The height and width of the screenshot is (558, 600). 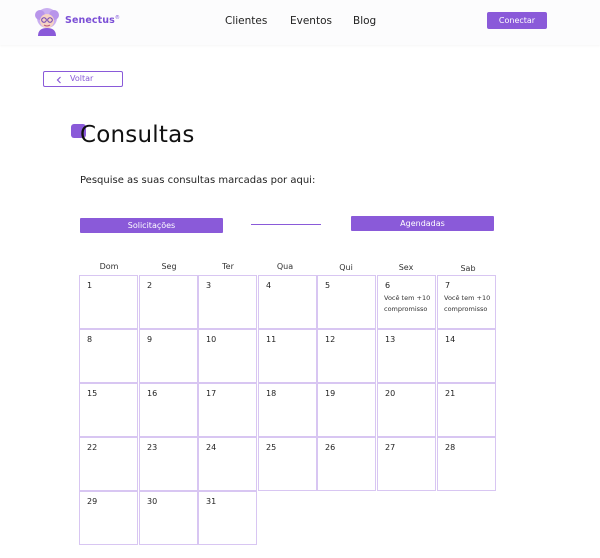 I want to click on calendar-day: 20, so click(x=406, y=410).